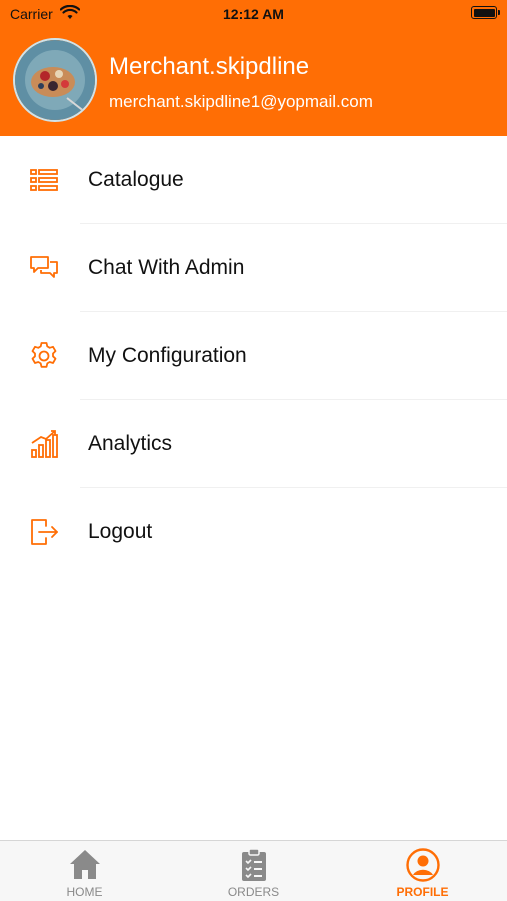 The height and width of the screenshot is (901, 507). What do you see at coordinates (253, 268) in the screenshot?
I see `menu-item-chat-with-admin: Chat With Admin` at bounding box center [253, 268].